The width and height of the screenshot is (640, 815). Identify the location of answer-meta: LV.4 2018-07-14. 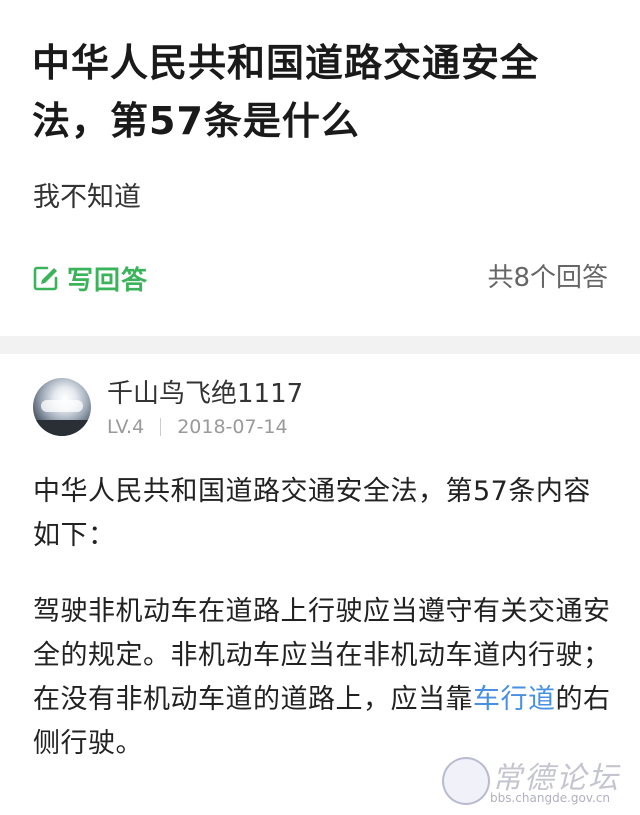
(197, 427).